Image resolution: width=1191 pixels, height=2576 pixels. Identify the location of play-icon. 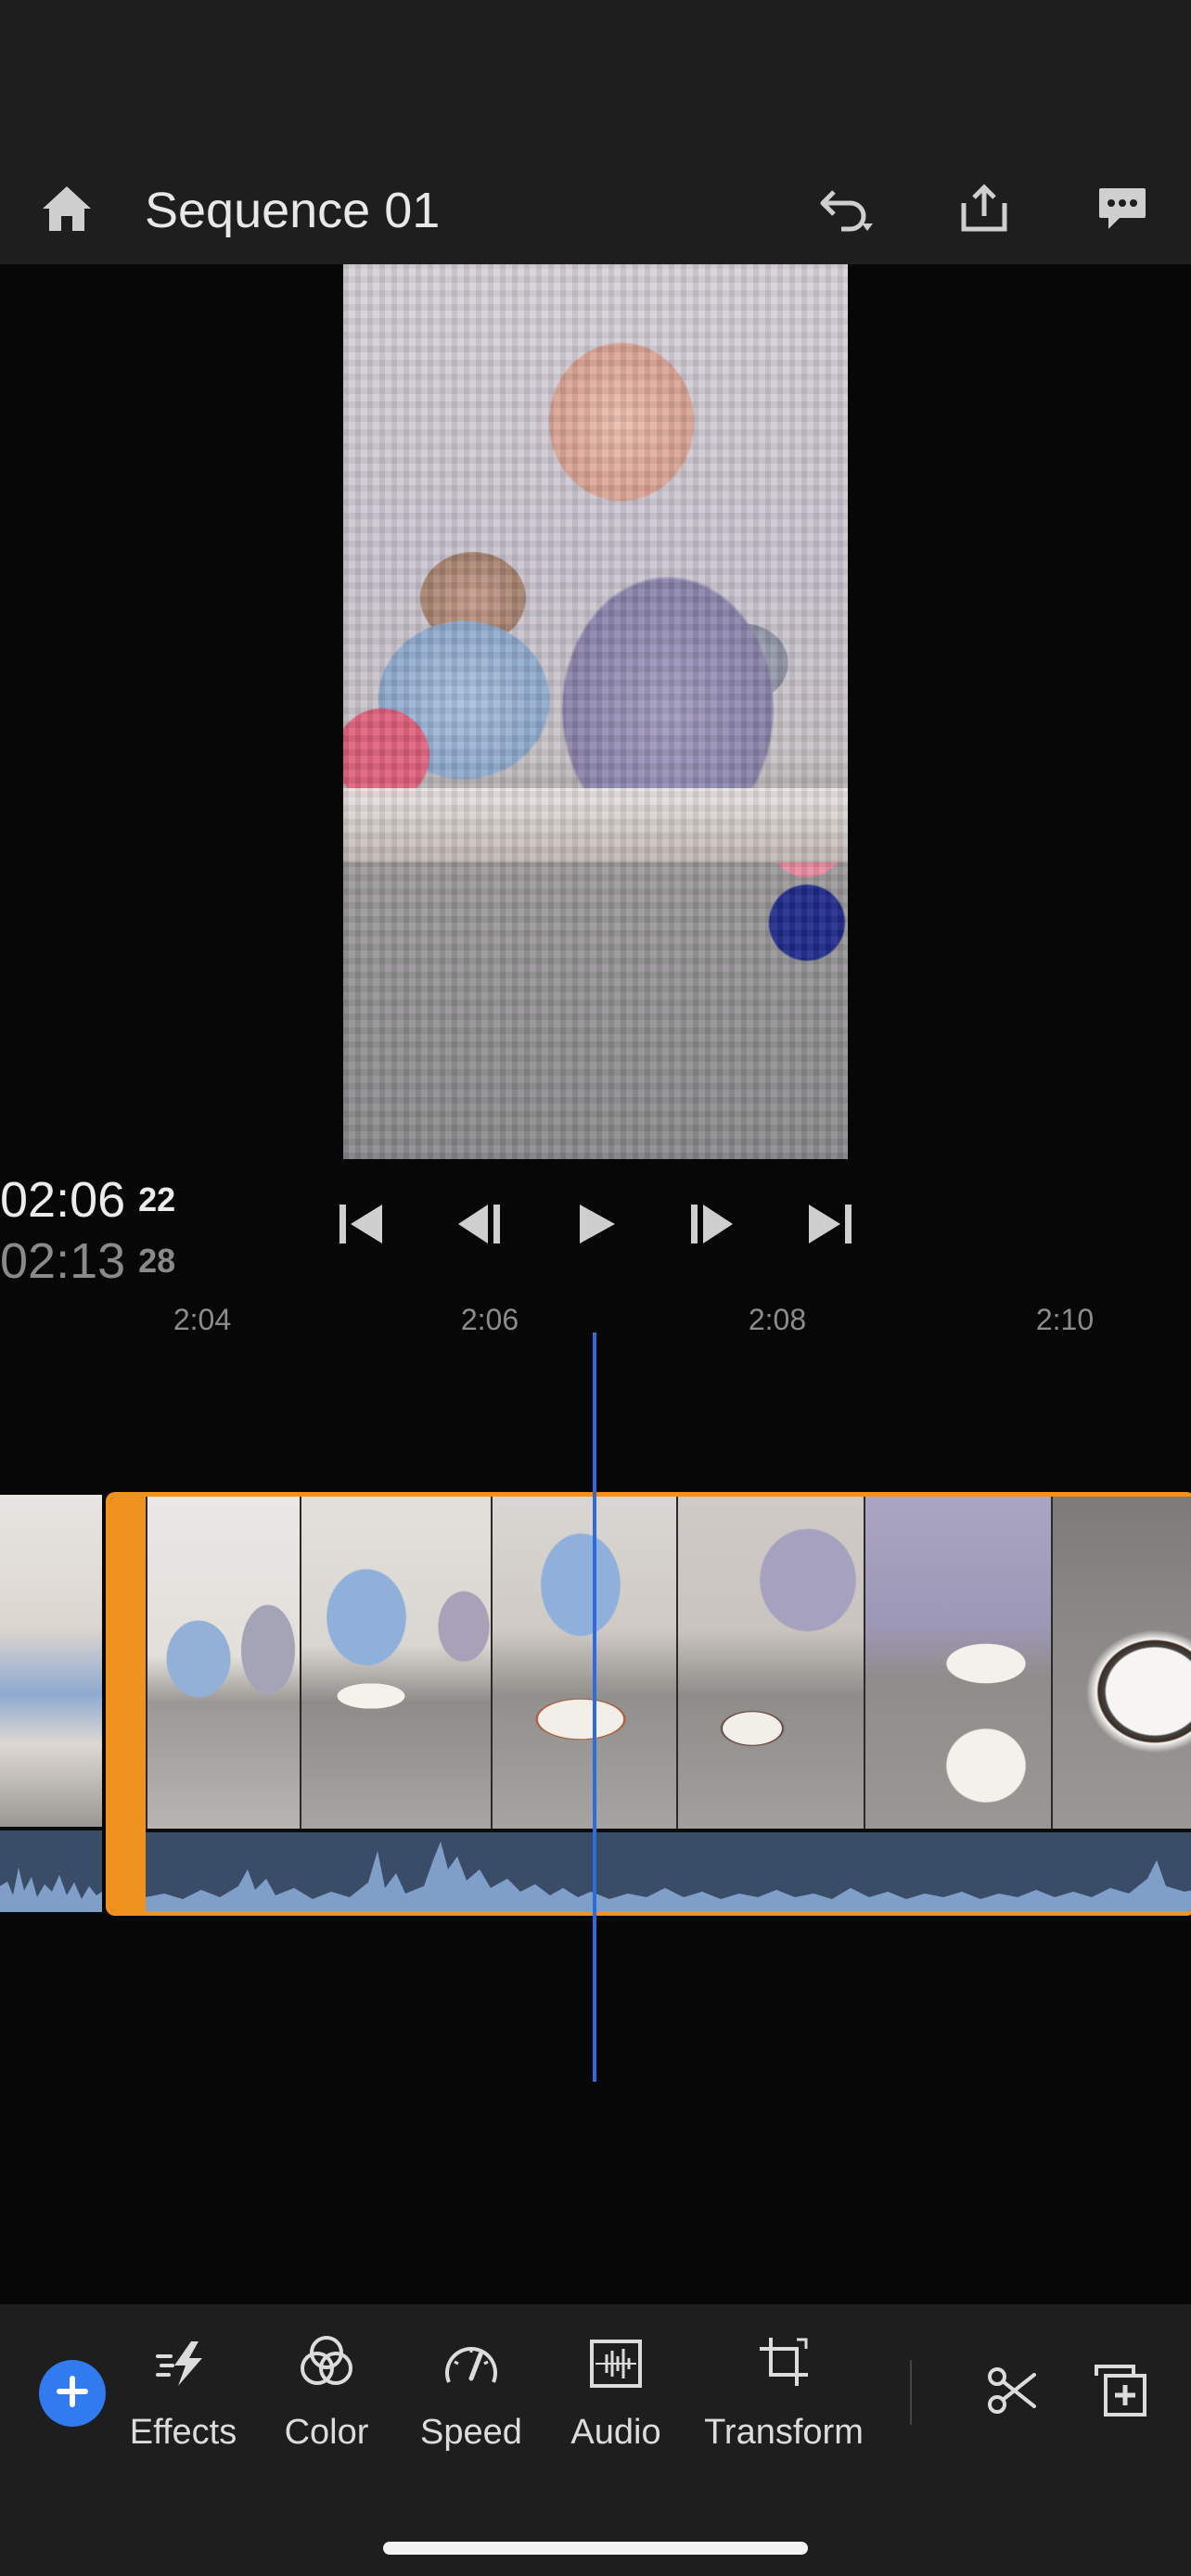
(595, 1226).